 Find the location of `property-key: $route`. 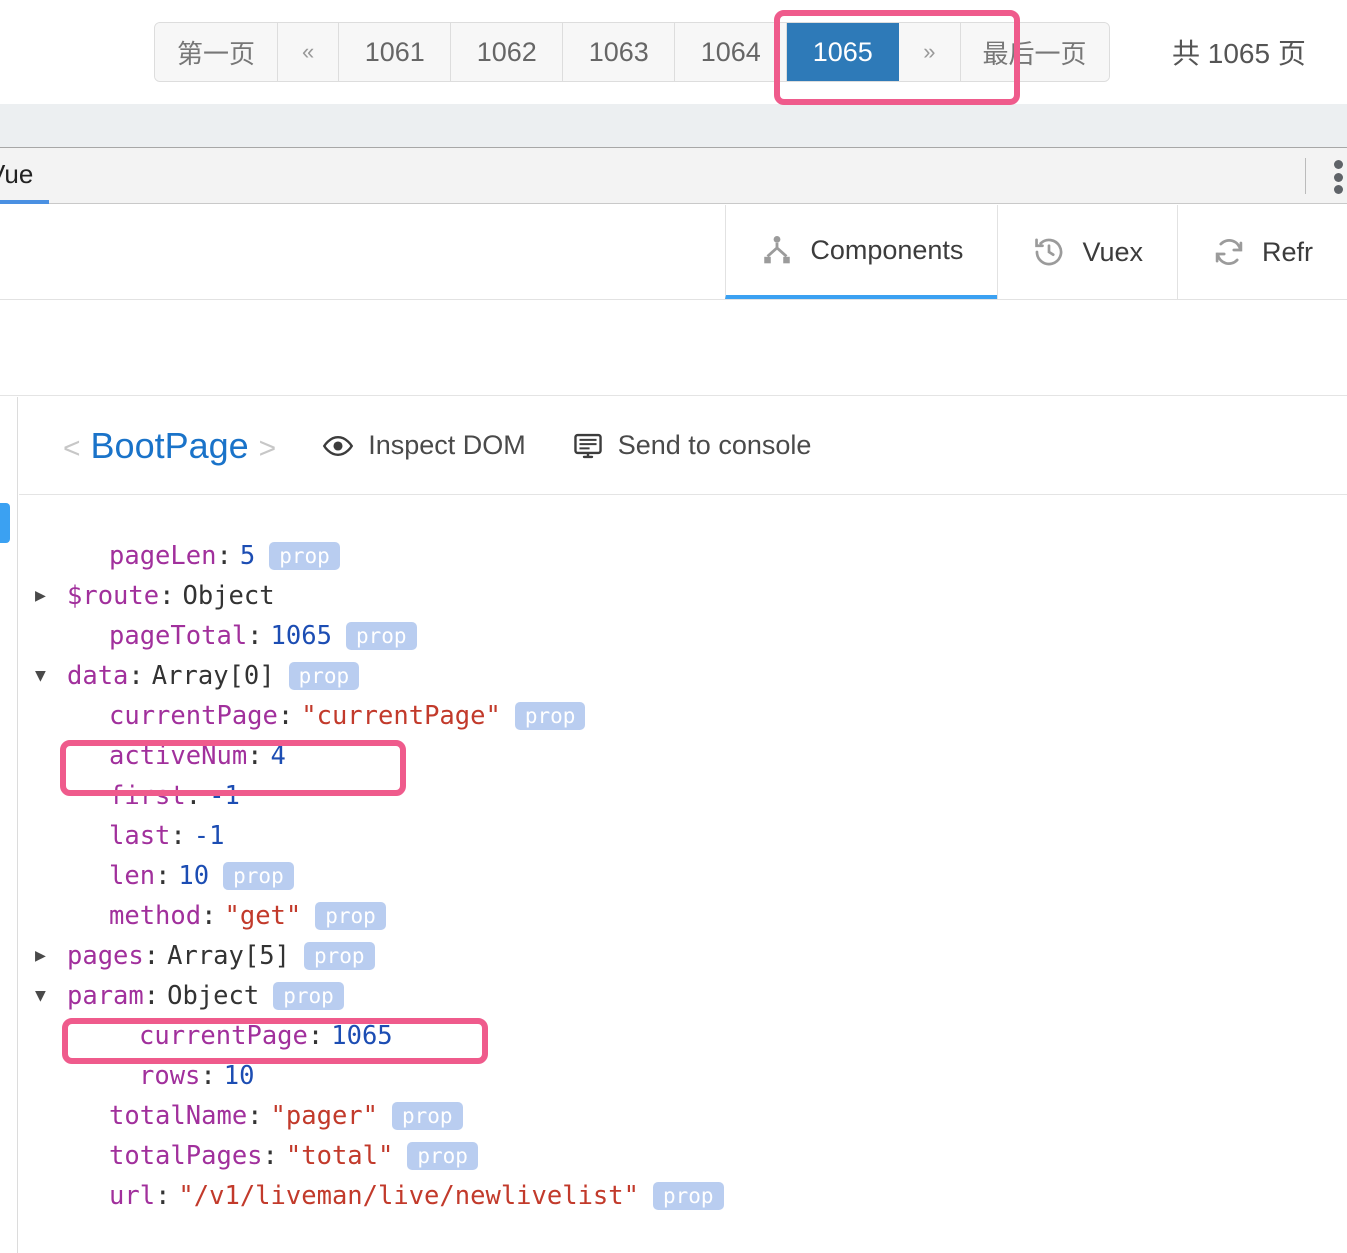

property-key: $route is located at coordinates (113, 596).